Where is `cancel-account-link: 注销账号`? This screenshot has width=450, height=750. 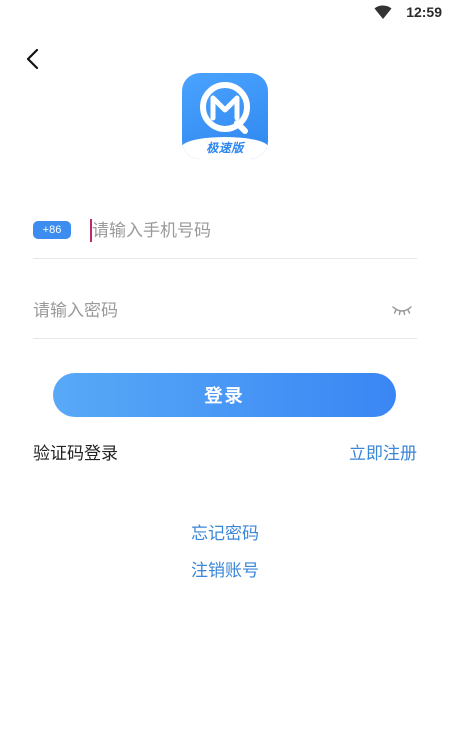
cancel-account-link: 注销账号 is located at coordinates (225, 568).